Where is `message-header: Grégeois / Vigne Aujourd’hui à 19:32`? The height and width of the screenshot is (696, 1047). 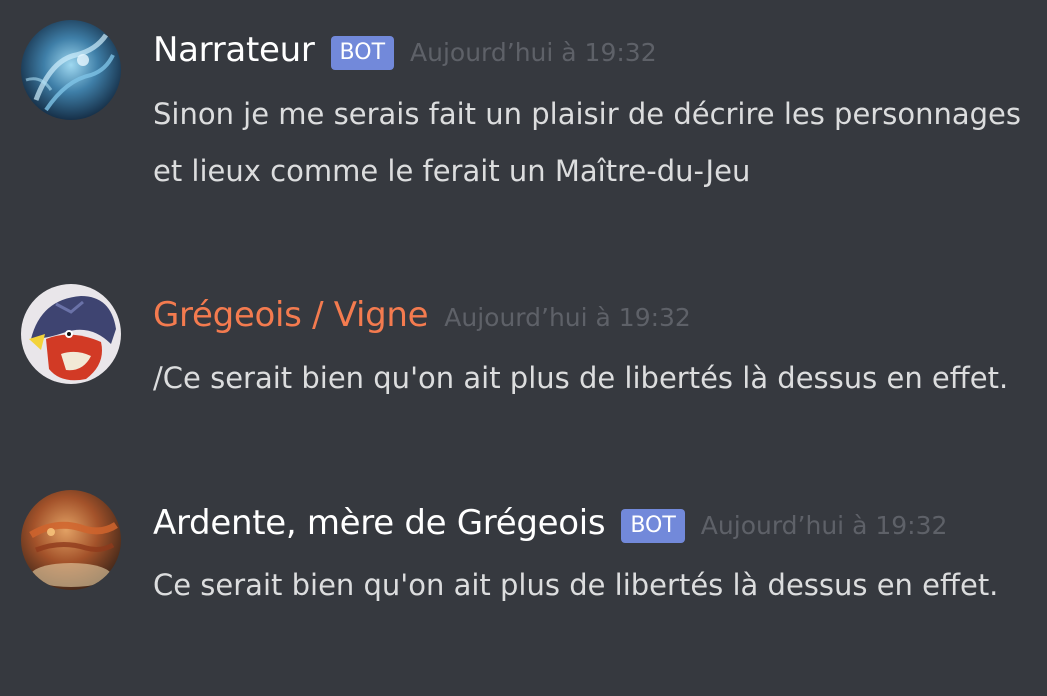
message-header: Grégeois / Vigne Aujourd’hui à 19:32 is located at coordinates (422, 315).